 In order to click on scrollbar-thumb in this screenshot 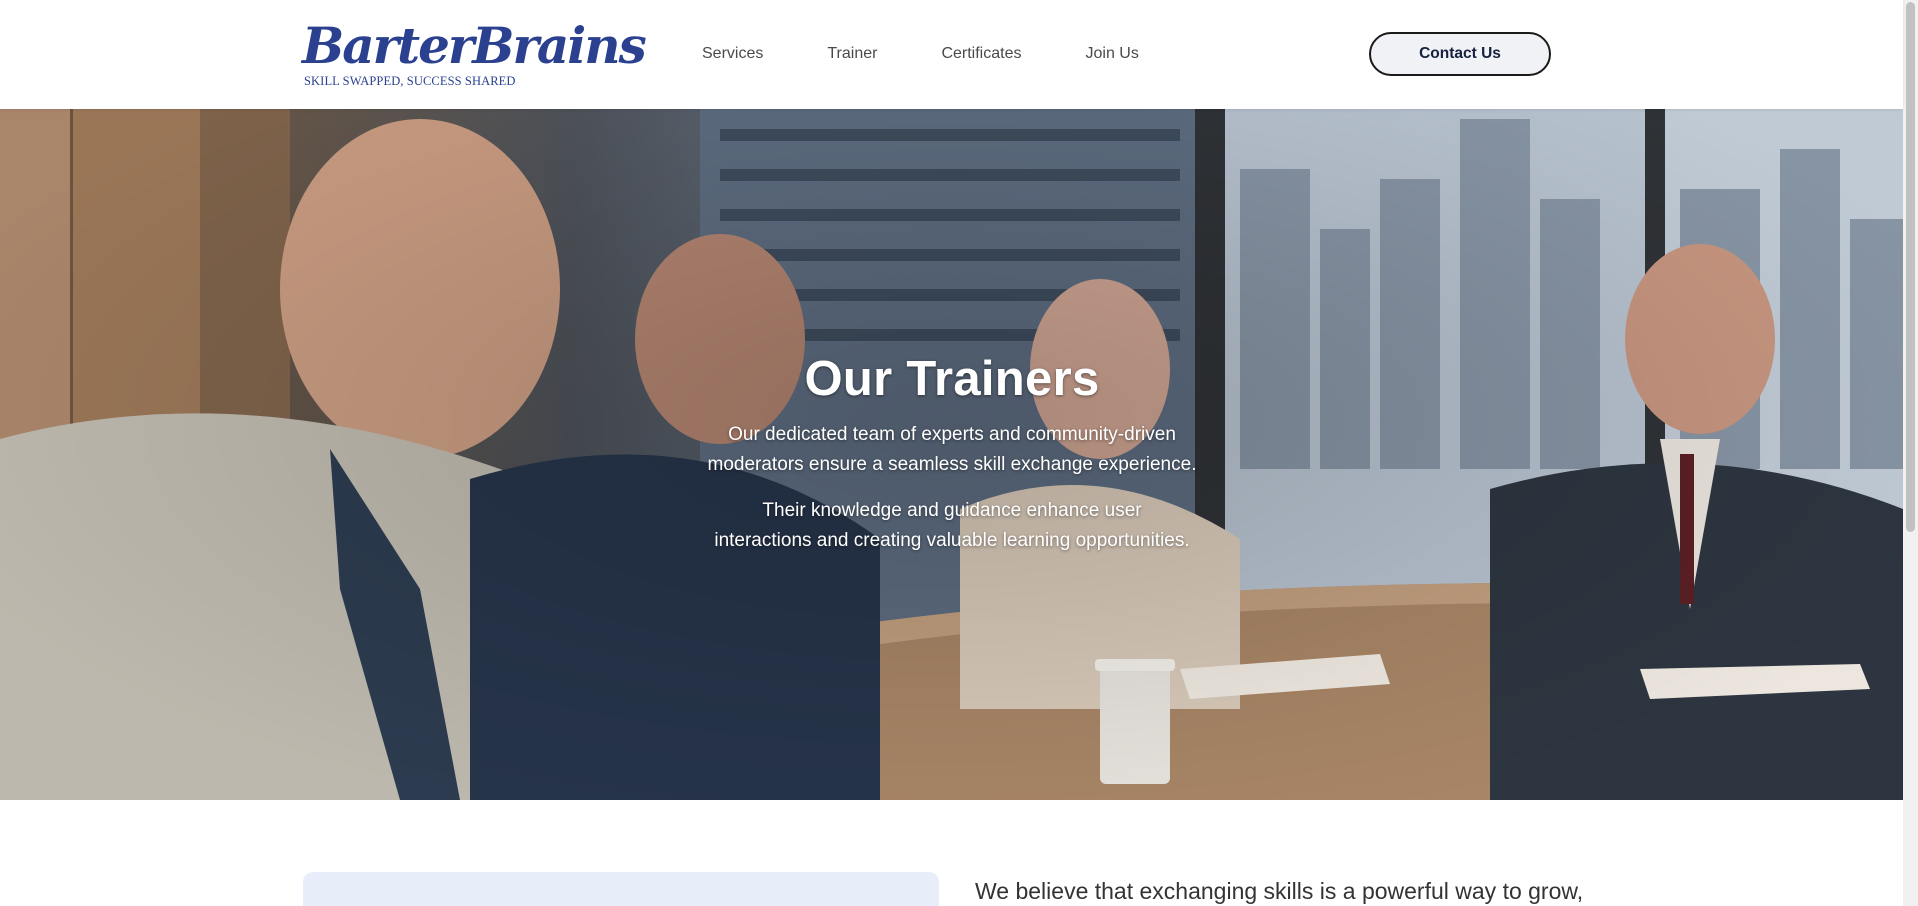, I will do `click(1910, 267)`.